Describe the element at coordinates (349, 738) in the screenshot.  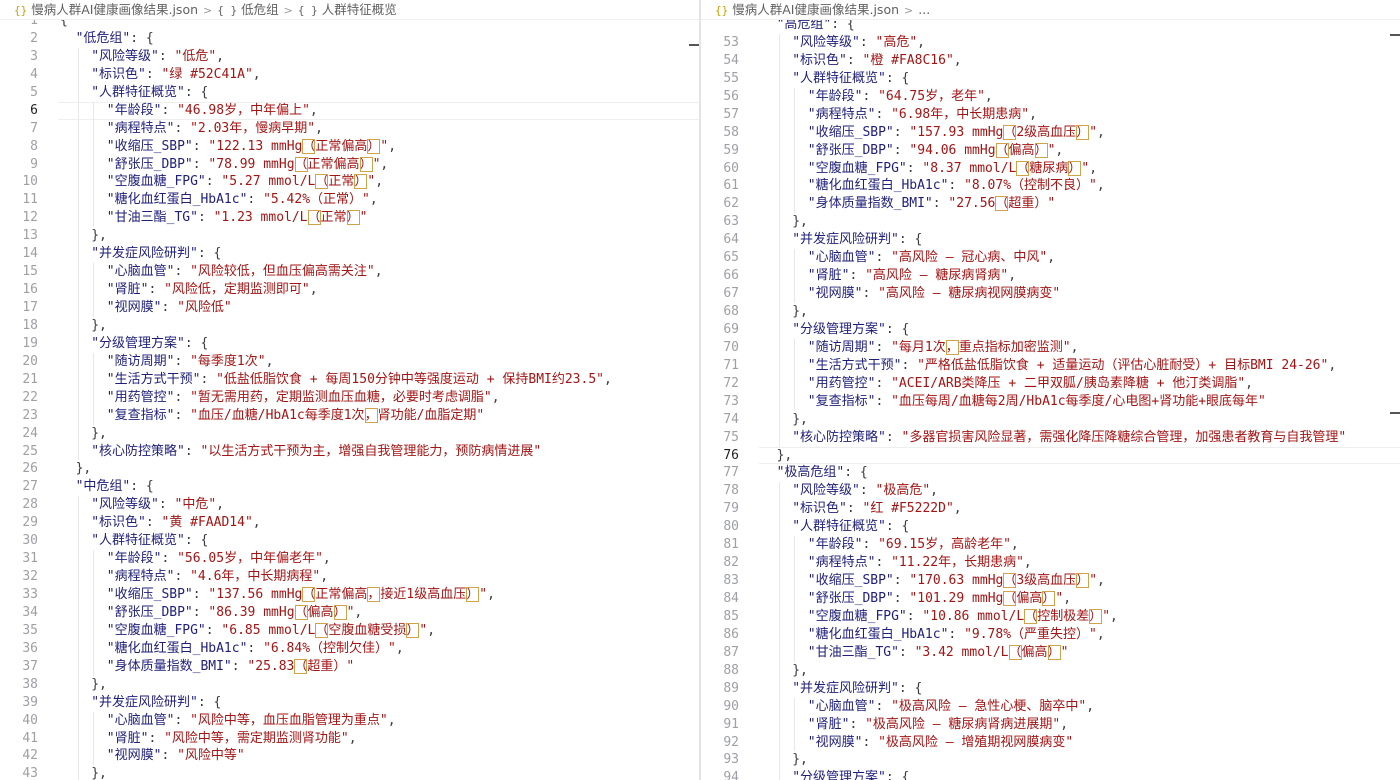
I see `code-line: 41 "肾脏": "风险中等，需定期监测肾功能",` at that location.